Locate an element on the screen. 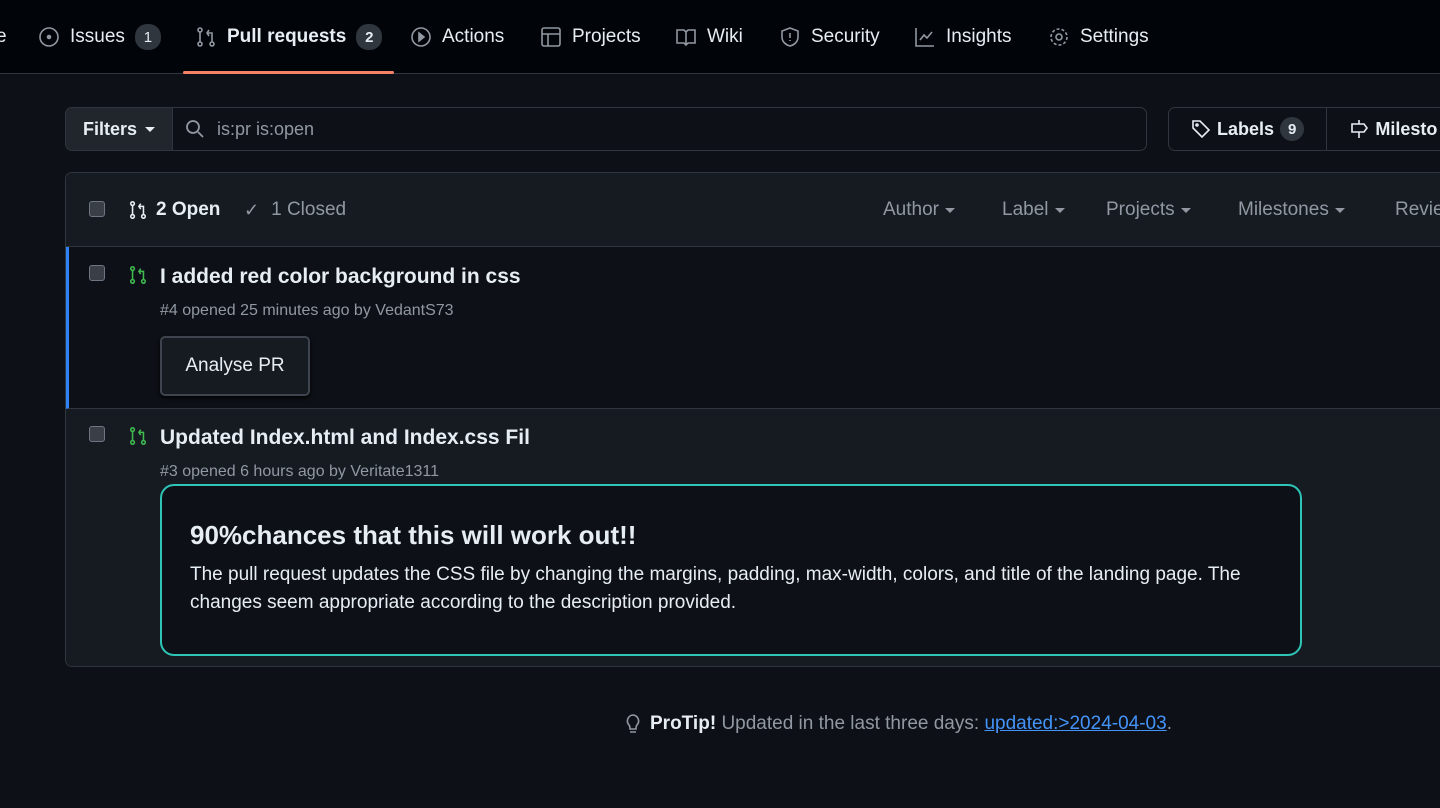 The image size is (1440, 808). labels-button: Labels 9 is located at coordinates (1248, 129).